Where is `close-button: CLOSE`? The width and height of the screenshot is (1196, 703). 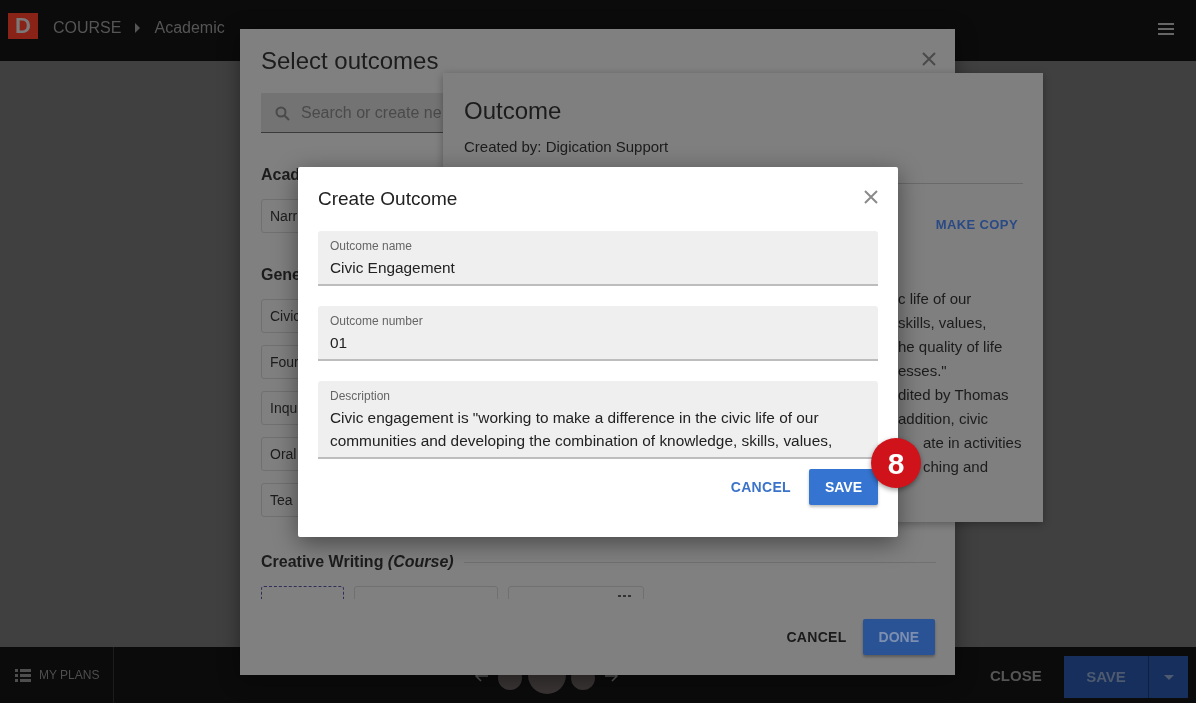
close-button: CLOSE is located at coordinates (1016, 676).